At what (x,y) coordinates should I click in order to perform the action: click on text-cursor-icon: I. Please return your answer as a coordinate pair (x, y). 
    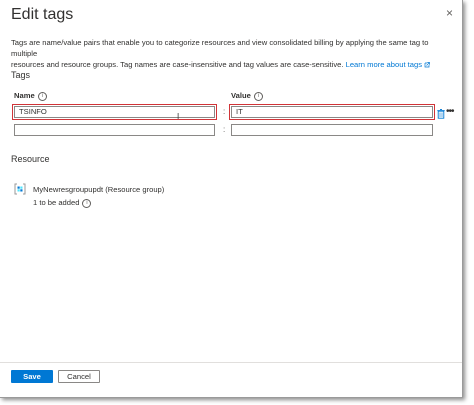
    Looking at the image, I should click on (178, 116).